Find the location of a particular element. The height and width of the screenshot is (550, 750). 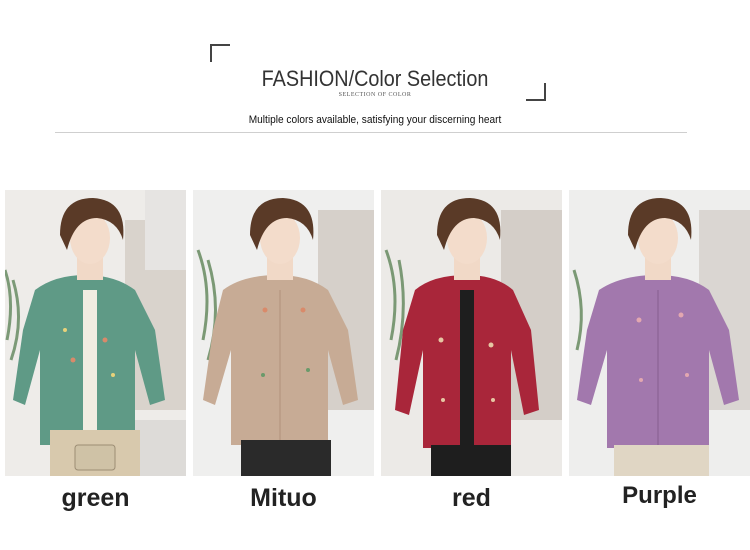

color-label-purple: Purple is located at coordinates (659, 495).